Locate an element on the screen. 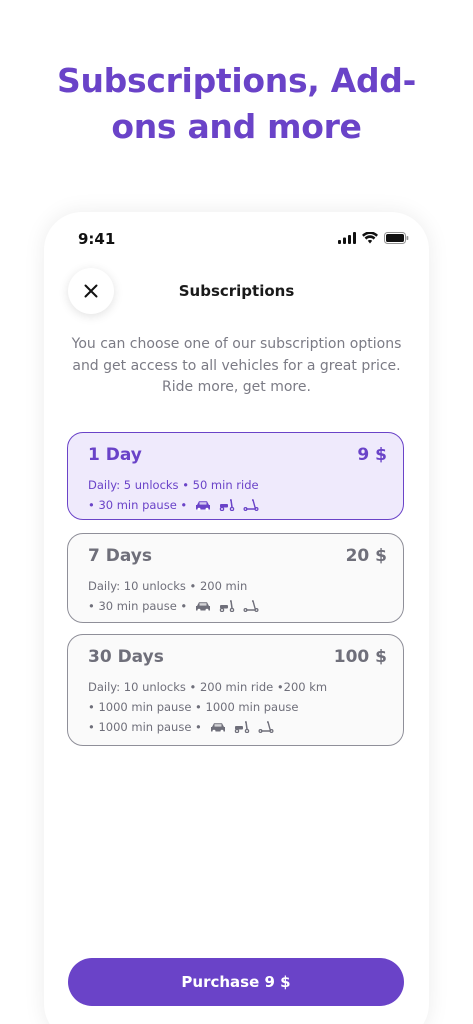  promo-headline: Subscriptions, Add- ons and more is located at coordinates (236, 104).